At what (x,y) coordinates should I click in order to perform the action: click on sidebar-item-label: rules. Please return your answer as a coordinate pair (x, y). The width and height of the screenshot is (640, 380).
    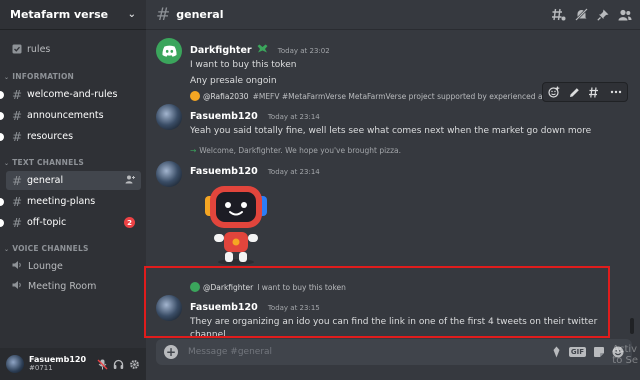
    Looking at the image, I should click on (39, 49).